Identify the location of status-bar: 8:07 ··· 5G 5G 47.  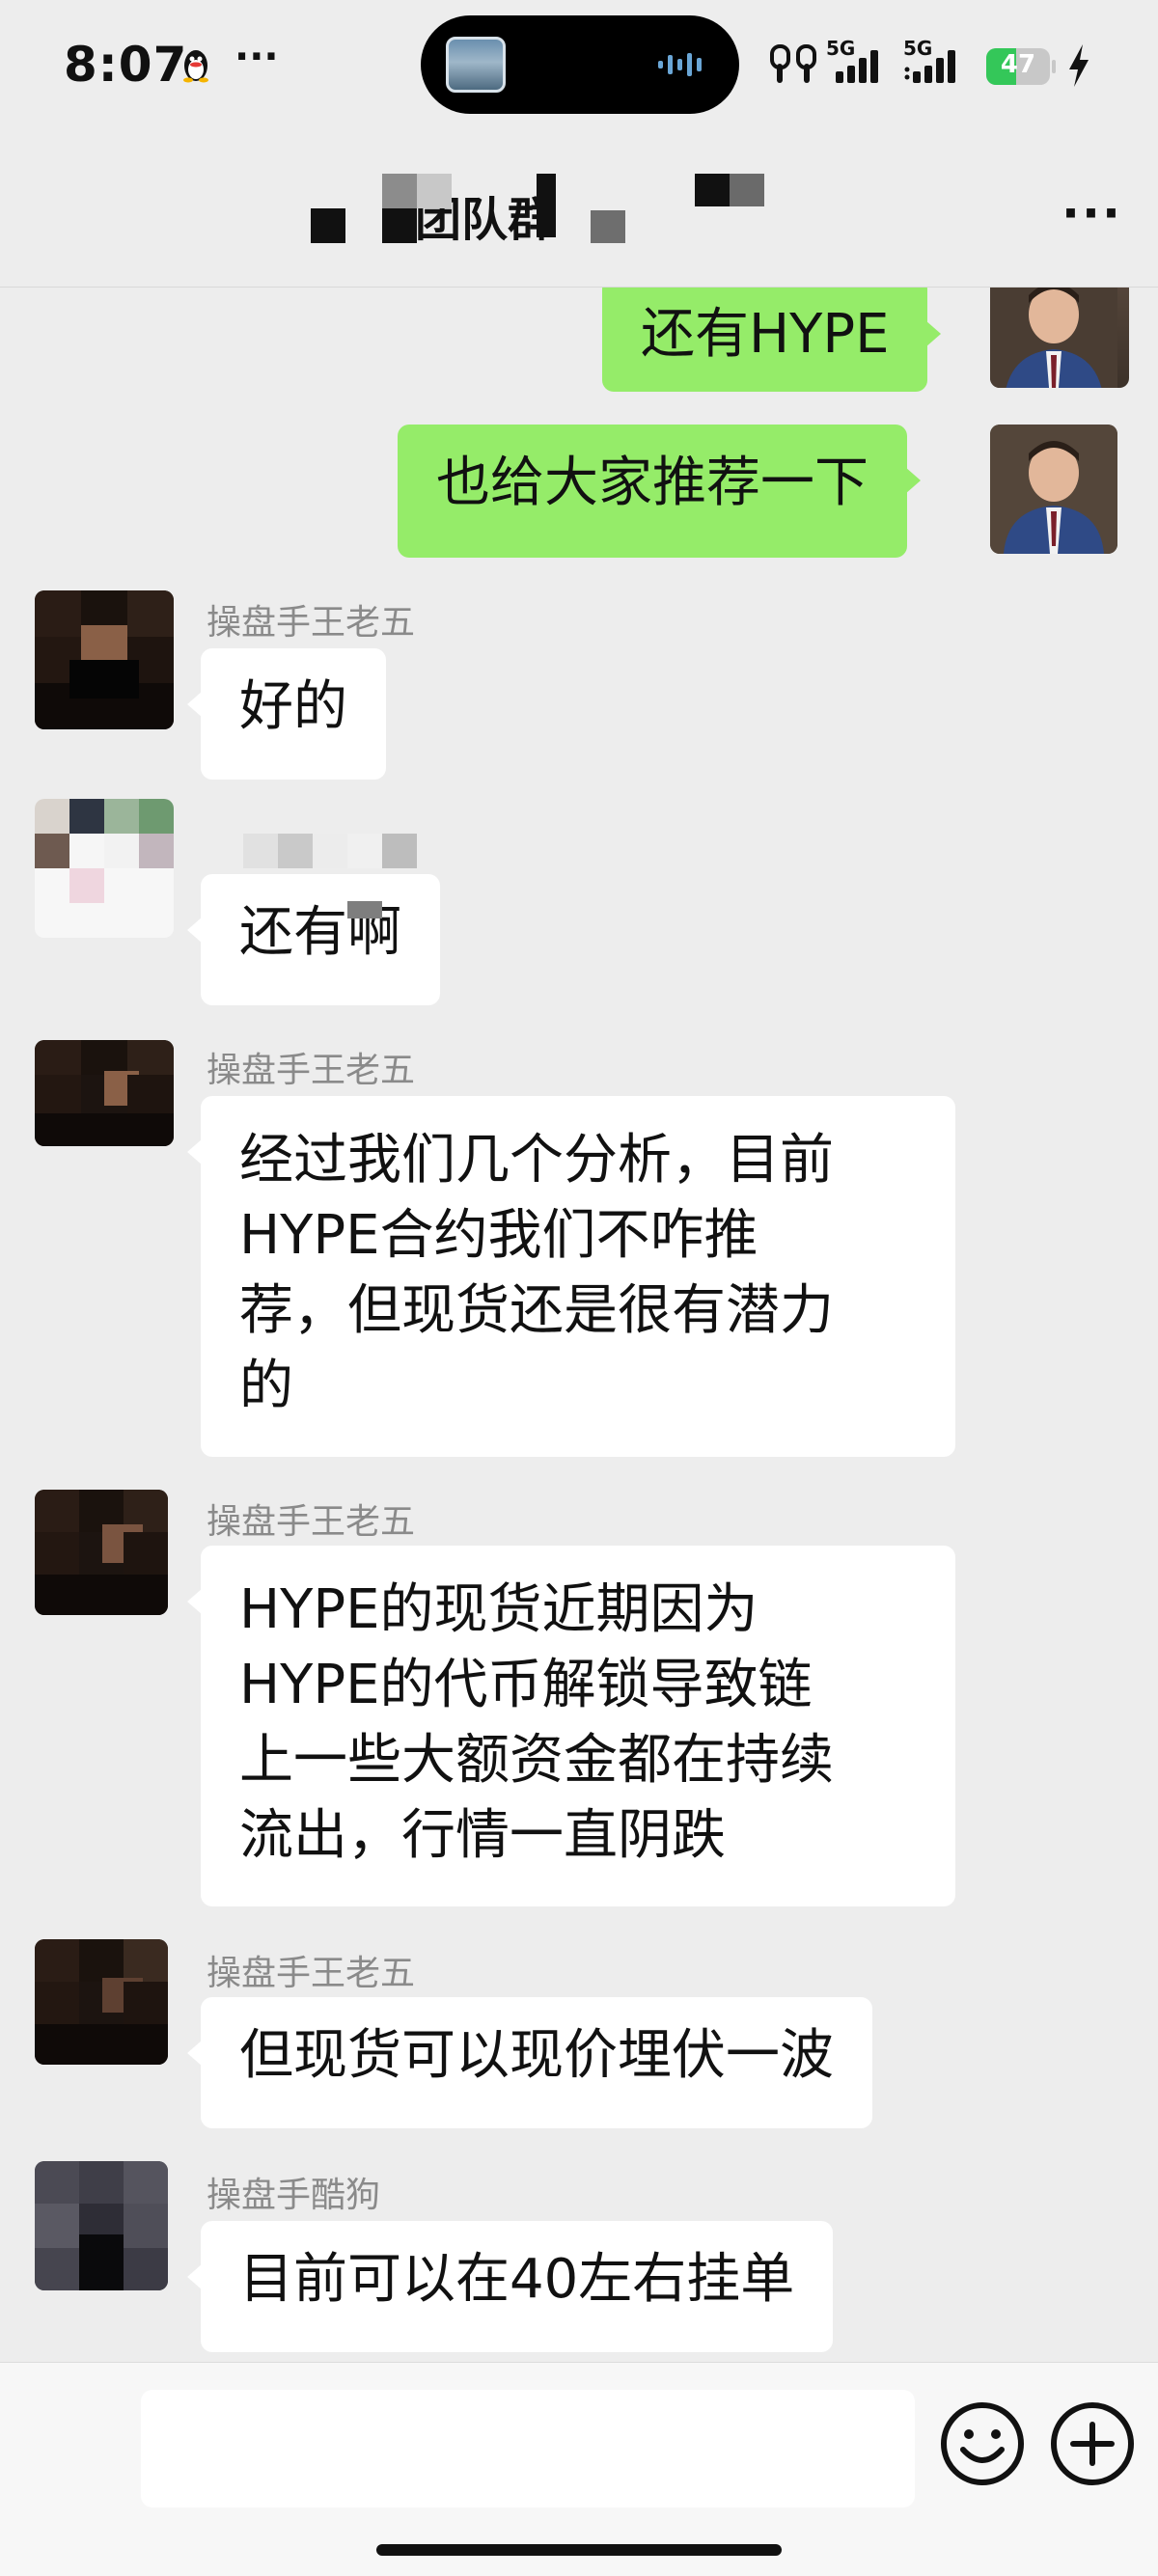
(579, 67).